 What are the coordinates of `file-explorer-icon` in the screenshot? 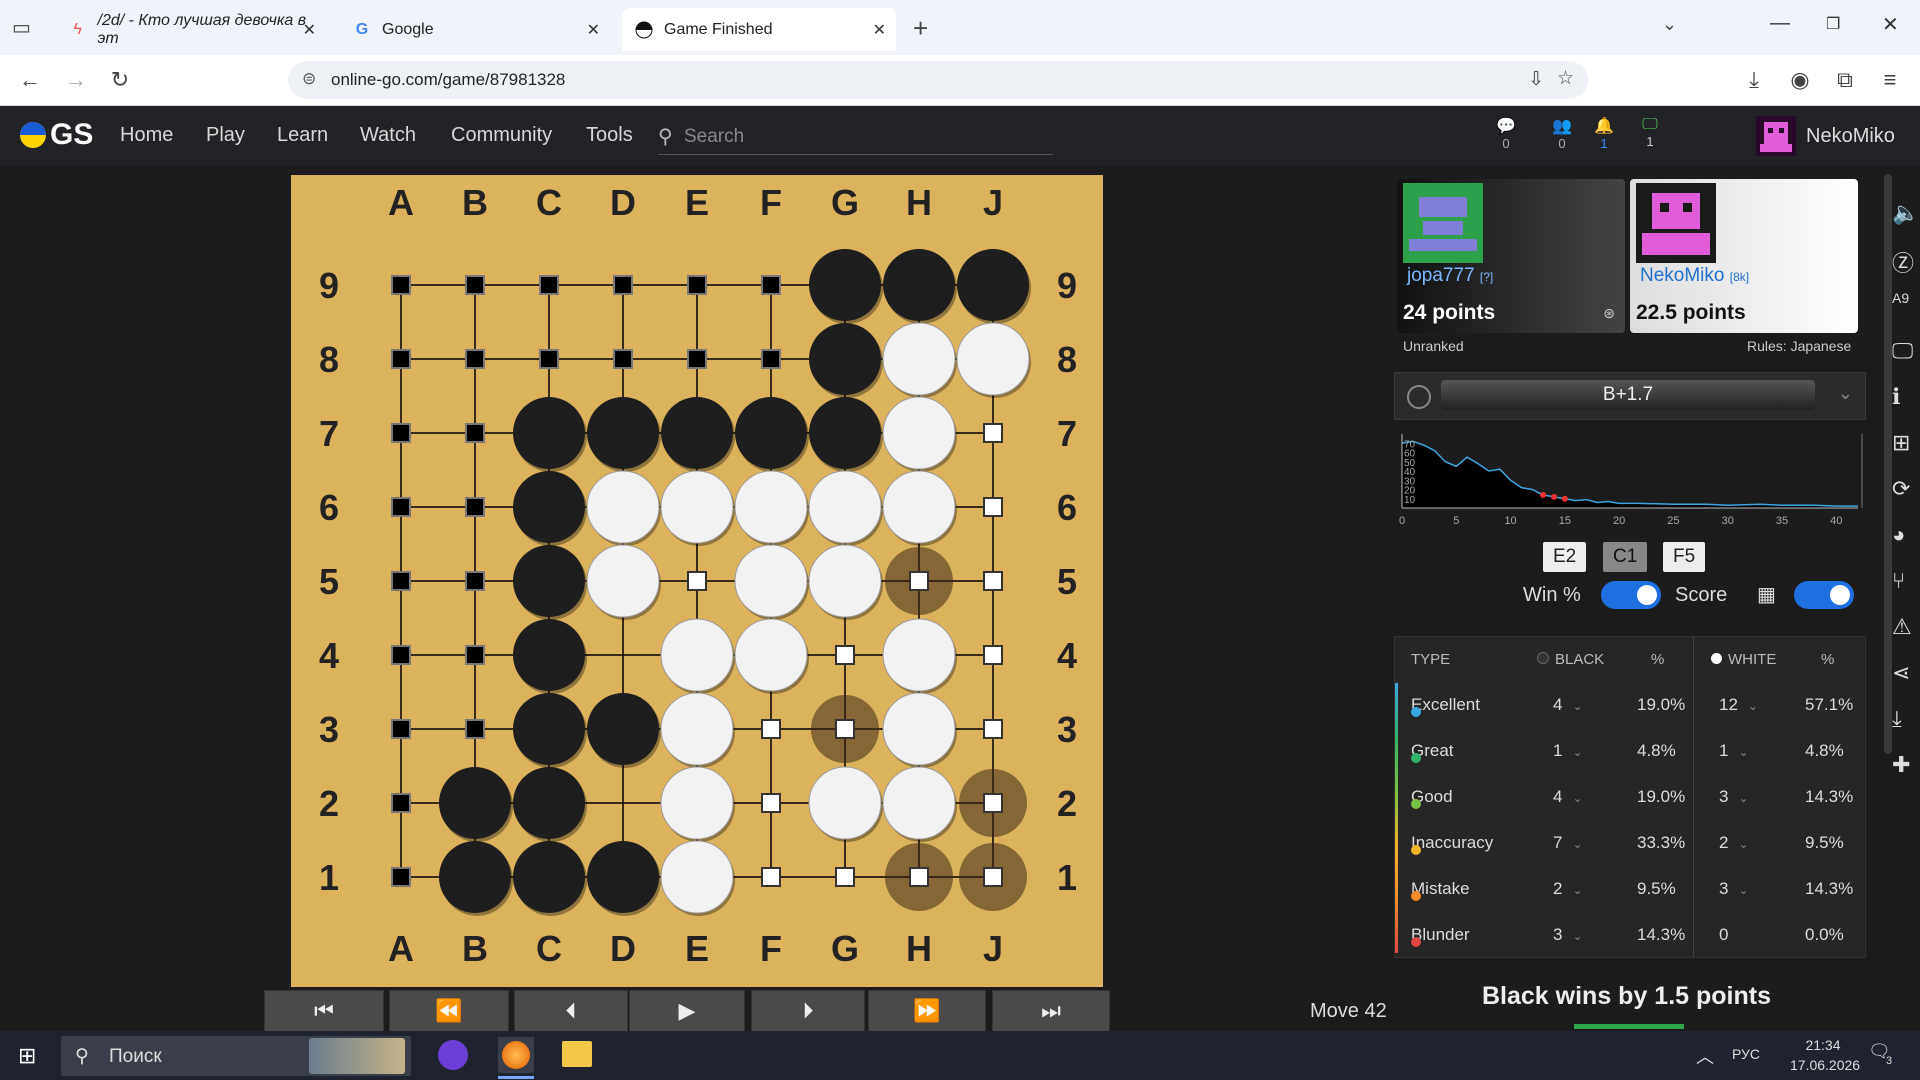 It's located at (577, 1054).